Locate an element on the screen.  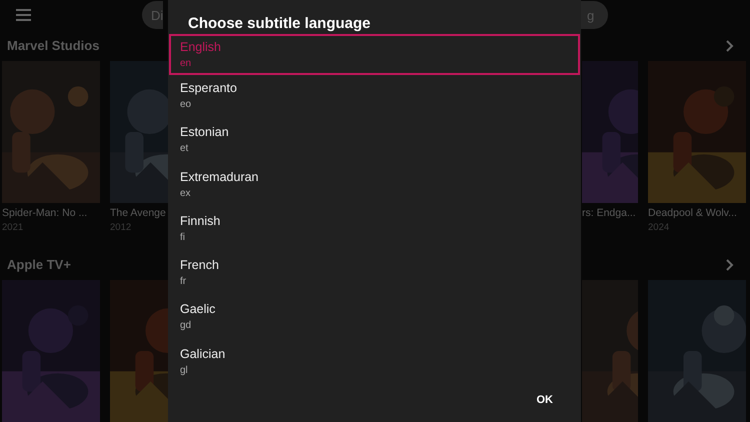
movie-title: The Avenge is located at coordinates (138, 212).